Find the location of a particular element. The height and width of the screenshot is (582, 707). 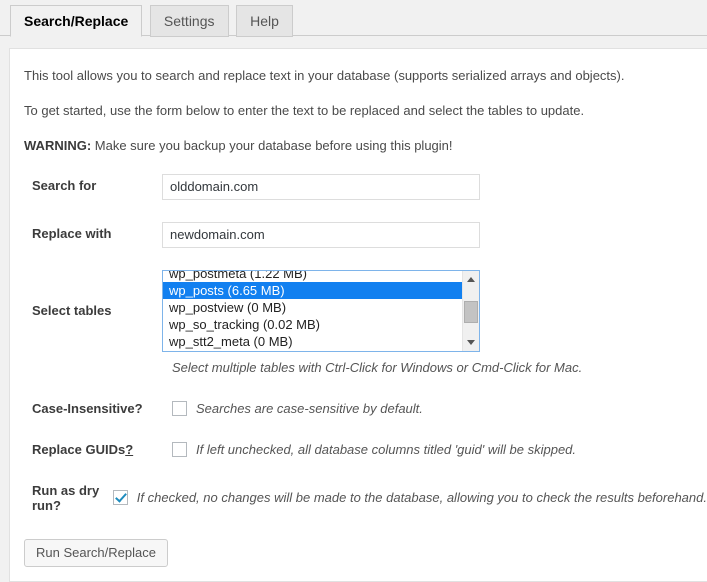

list-item: wp_stt2_meta (0 MB) is located at coordinates (312, 341).